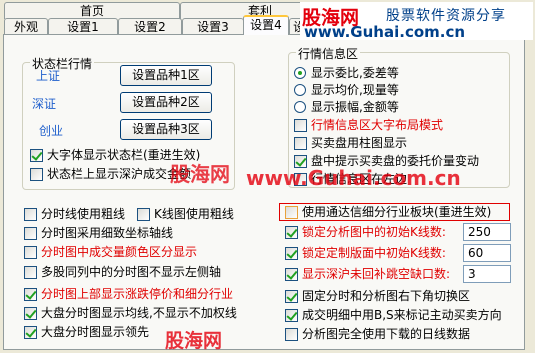  What do you see at coordinates (355, 107) in the screenshot?
I see `info-radio-amplitude-label: 显示振幅,金额等` at bounding box center [355, 107].